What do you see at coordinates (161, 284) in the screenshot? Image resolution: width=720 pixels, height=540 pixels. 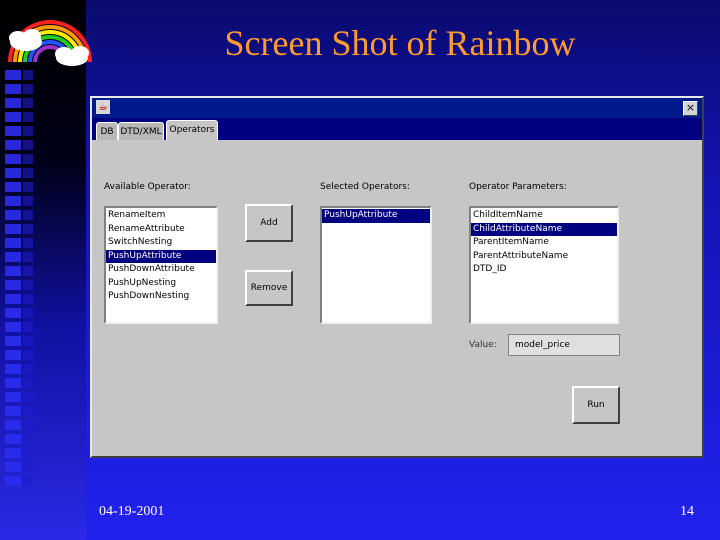 I see `list-item: PushUpNesting` at bounding box center [161, 284].